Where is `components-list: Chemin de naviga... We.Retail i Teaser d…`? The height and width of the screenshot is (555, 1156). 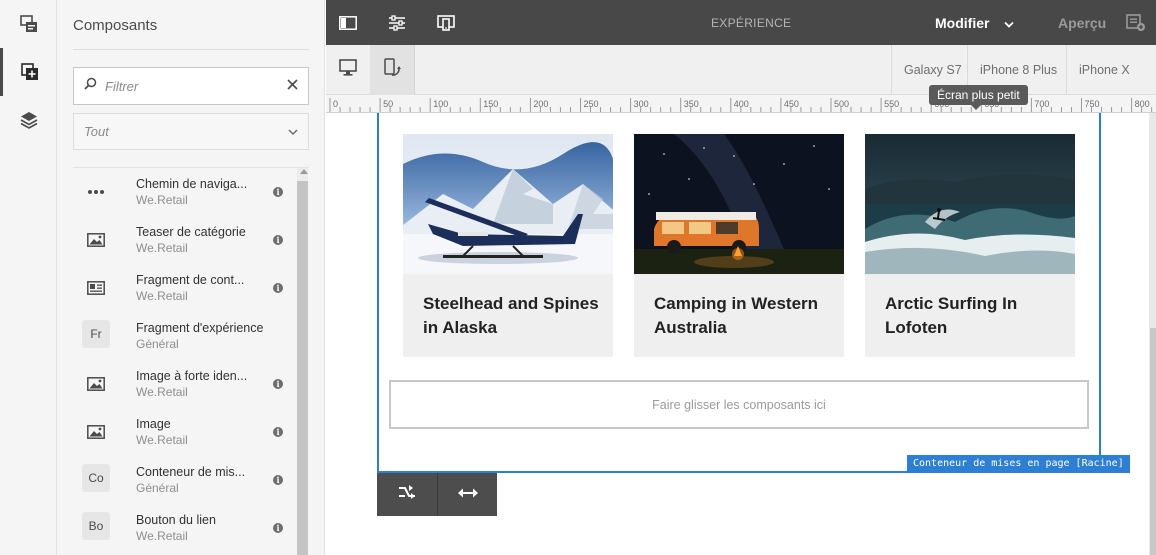
components-list: Chemin de naviga... We.Retail i Teaser d… is located at coordinates (185, 361).